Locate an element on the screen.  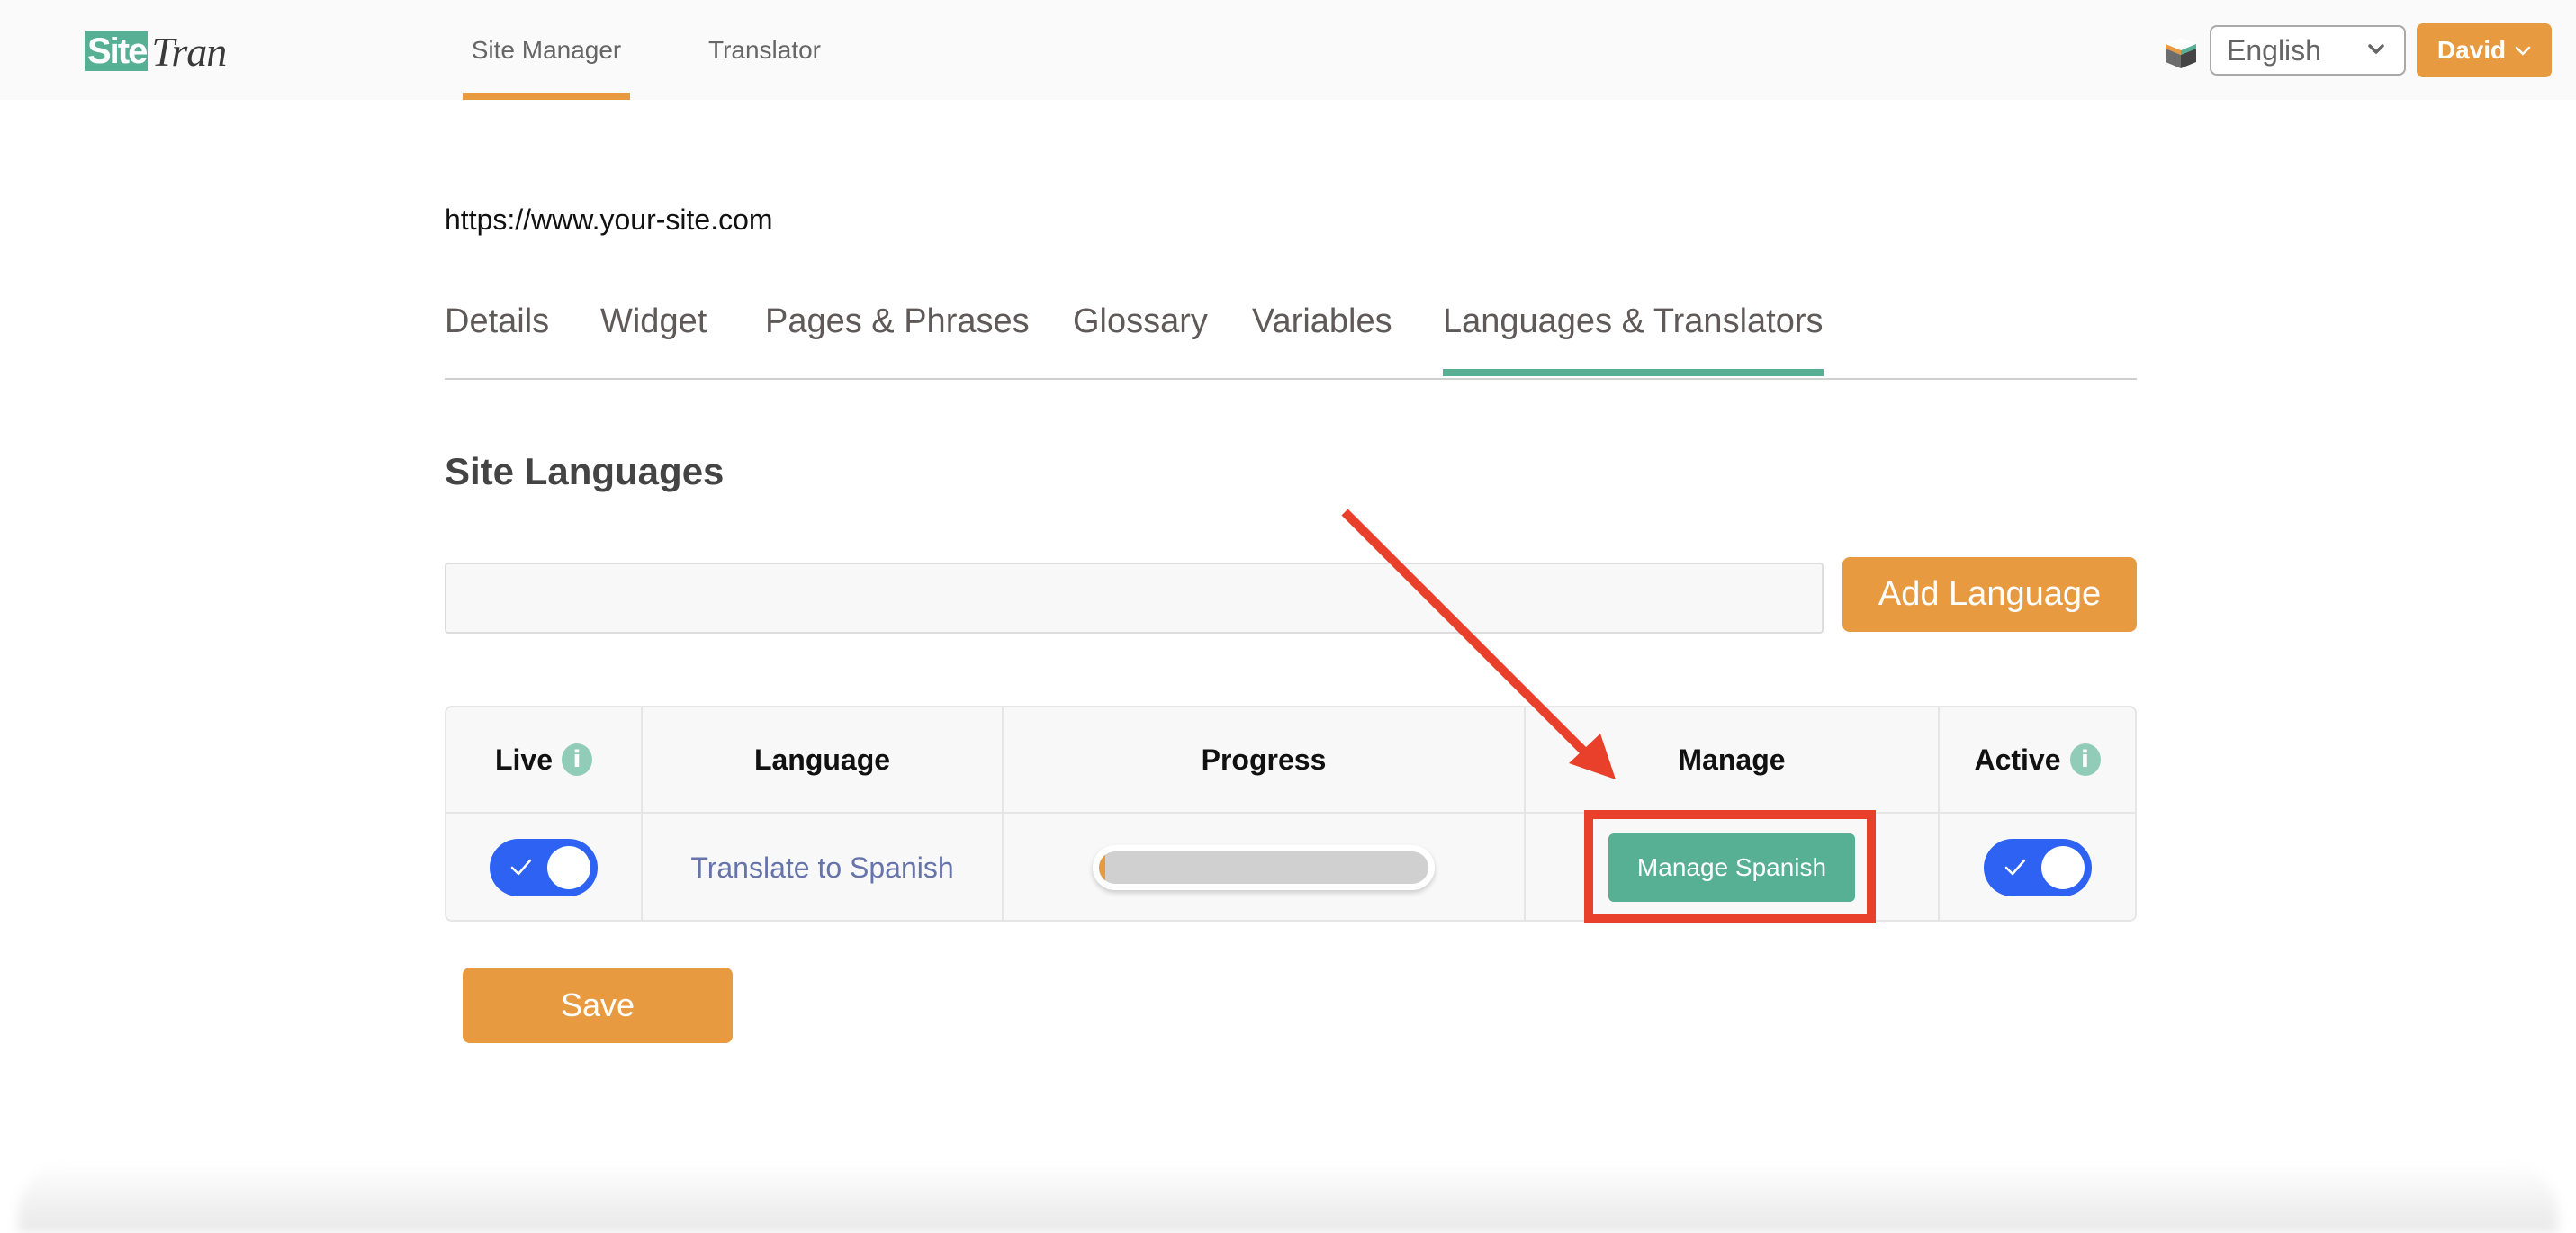
active-toggle is located at coordinates (2037, 867).